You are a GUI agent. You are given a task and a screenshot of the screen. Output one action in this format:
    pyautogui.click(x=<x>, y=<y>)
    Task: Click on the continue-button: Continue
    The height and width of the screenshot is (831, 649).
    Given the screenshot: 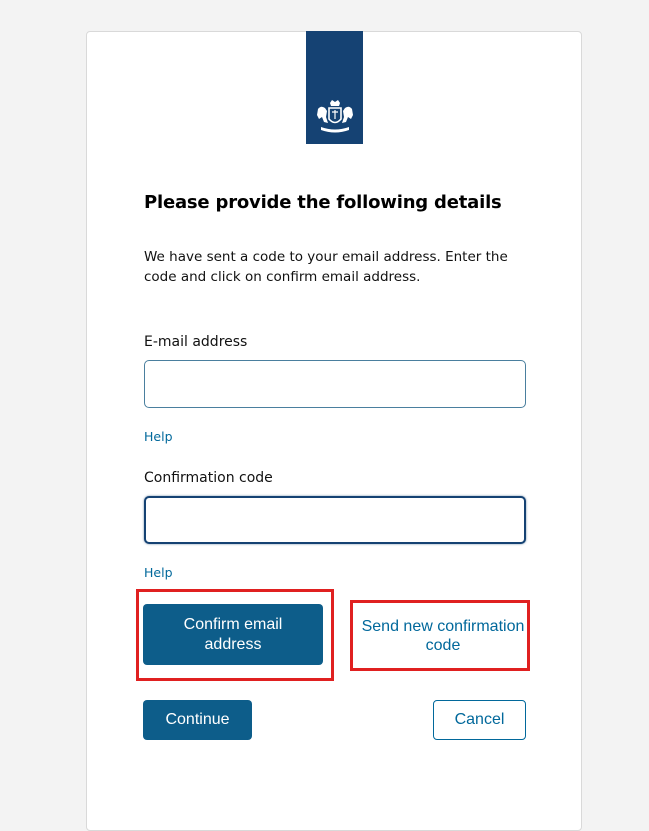 What is the action you would take?
    pyautogui.click(x=197, y=720)
    